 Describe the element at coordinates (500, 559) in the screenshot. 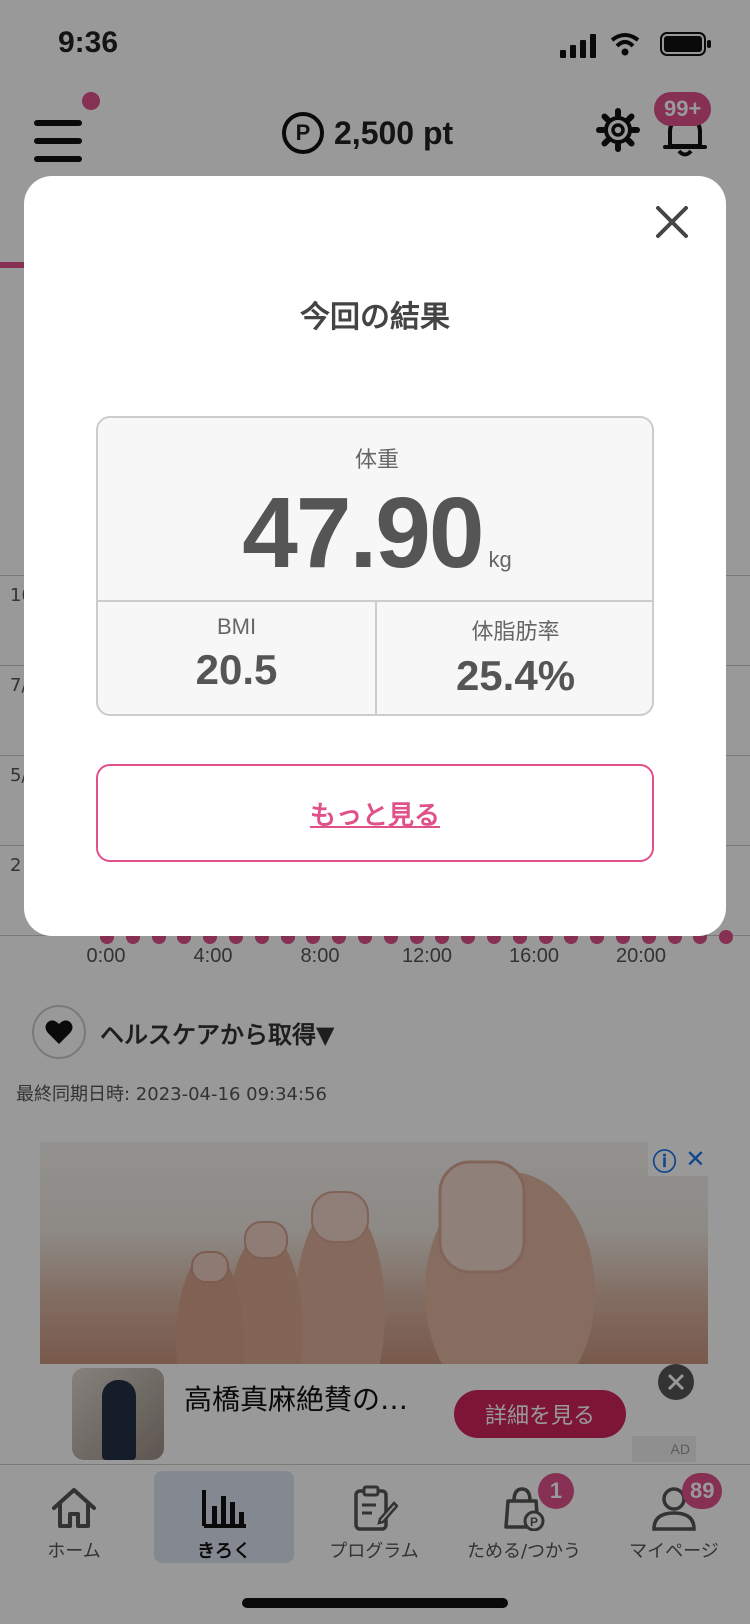

I see `weight-unit: kg` at that location.